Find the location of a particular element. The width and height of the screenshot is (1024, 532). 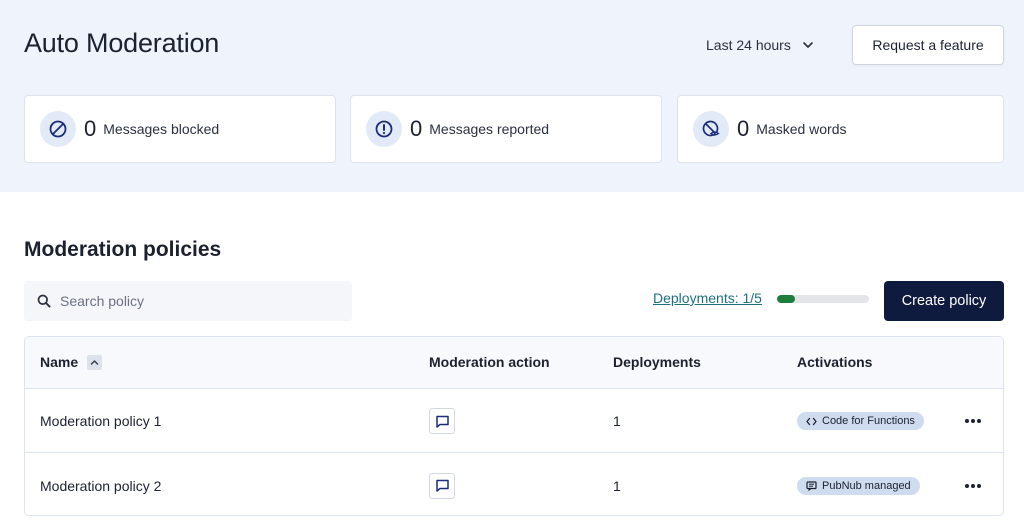

column-name: Name is located at coordinates (59, 362).